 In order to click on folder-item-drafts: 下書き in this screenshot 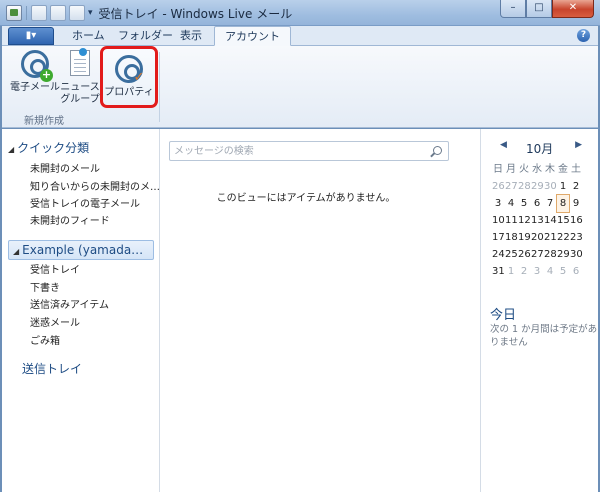, I will do `click(45, 286)`.